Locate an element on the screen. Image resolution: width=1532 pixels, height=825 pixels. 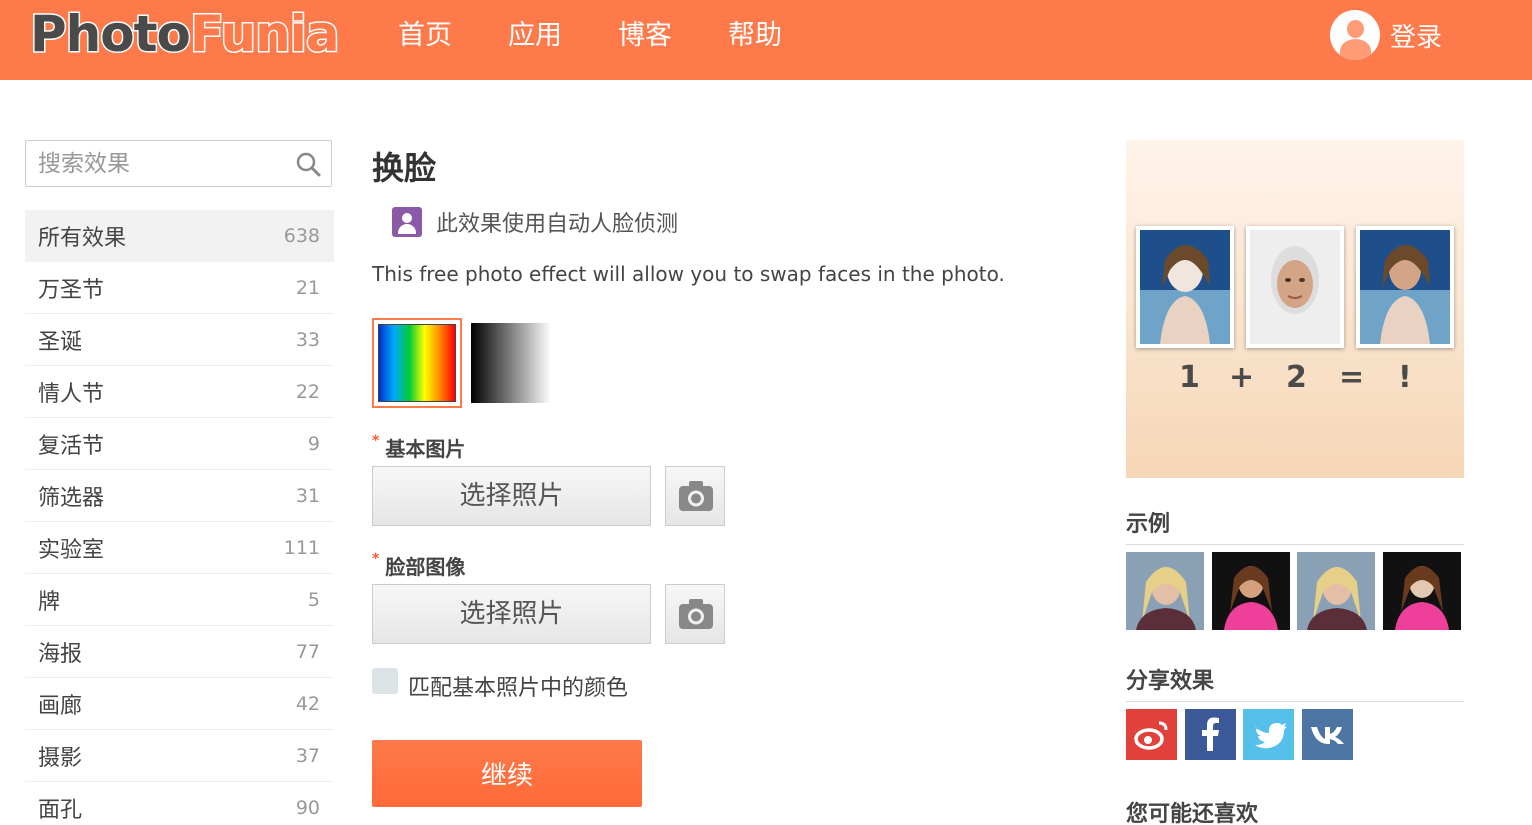
category-name: 画廊 is located at coordinates (60, 706).